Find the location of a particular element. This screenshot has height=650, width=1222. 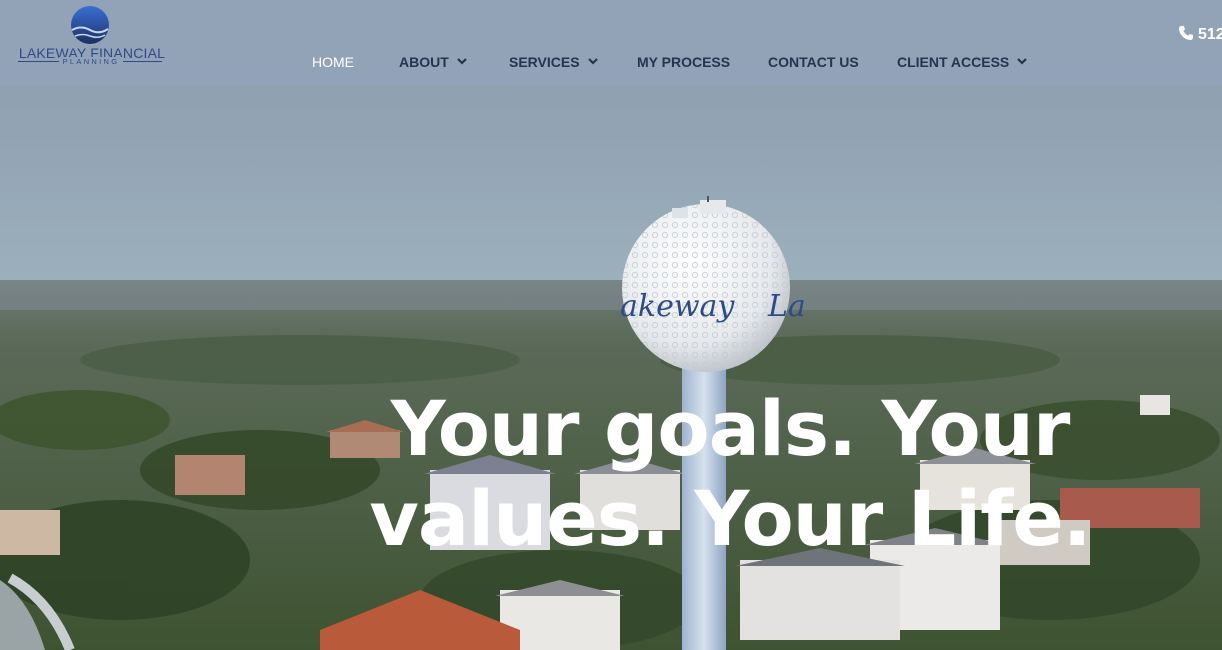

sun-over-water-logo-icon is located at coordinates (90, 25).